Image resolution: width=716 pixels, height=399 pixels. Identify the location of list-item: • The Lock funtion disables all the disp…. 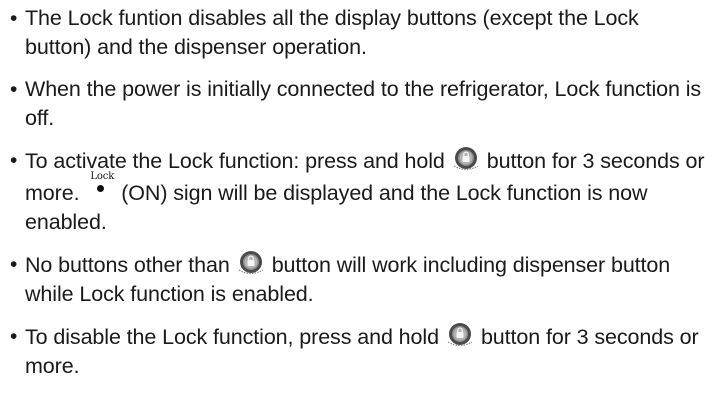
(359, 33).